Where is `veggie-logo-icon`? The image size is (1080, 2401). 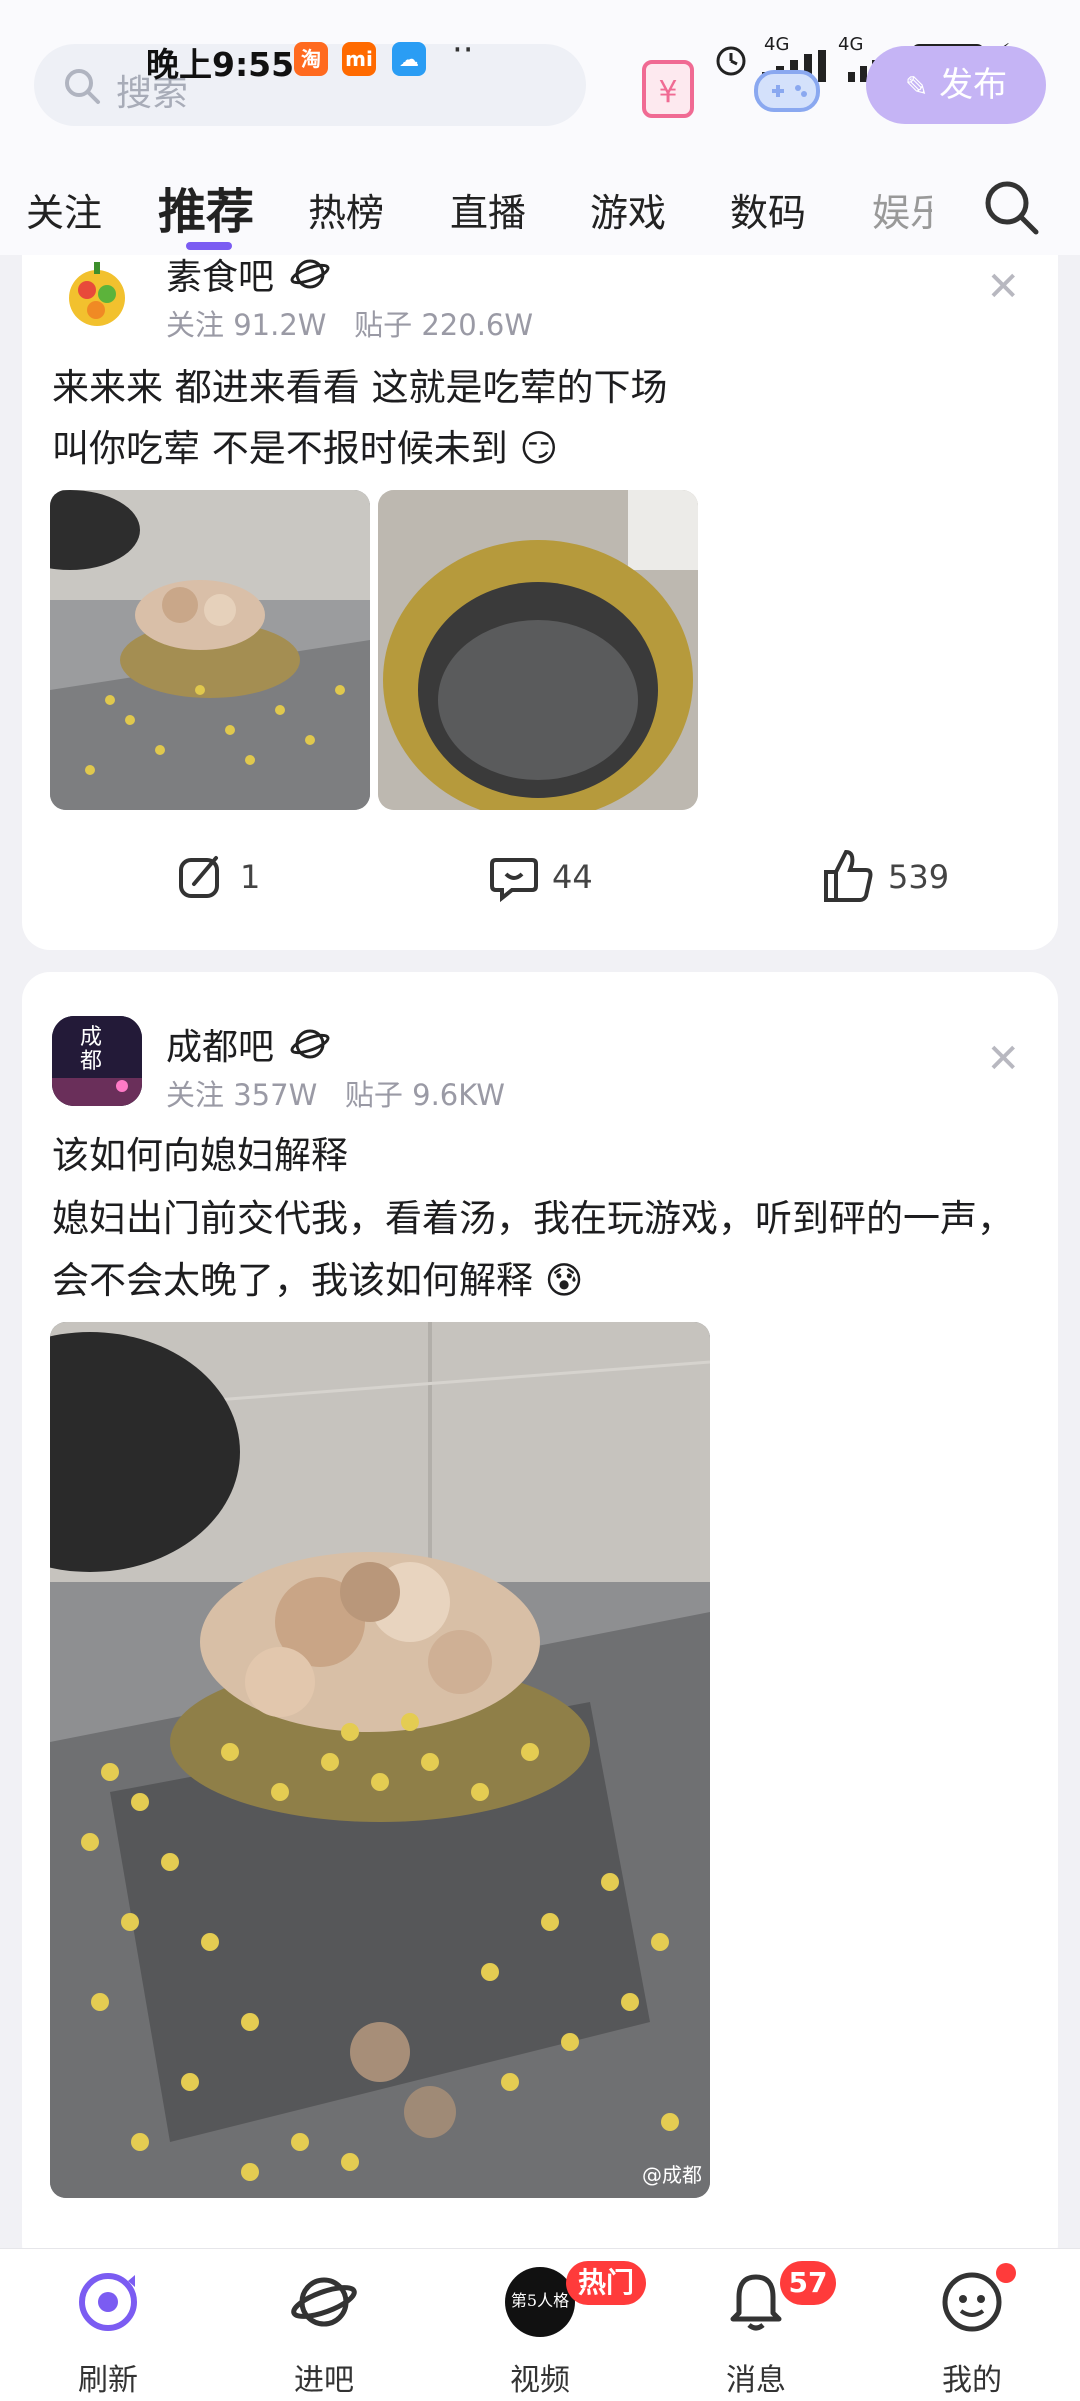 veggie-logo-icon is located at coordinates (97, 294).